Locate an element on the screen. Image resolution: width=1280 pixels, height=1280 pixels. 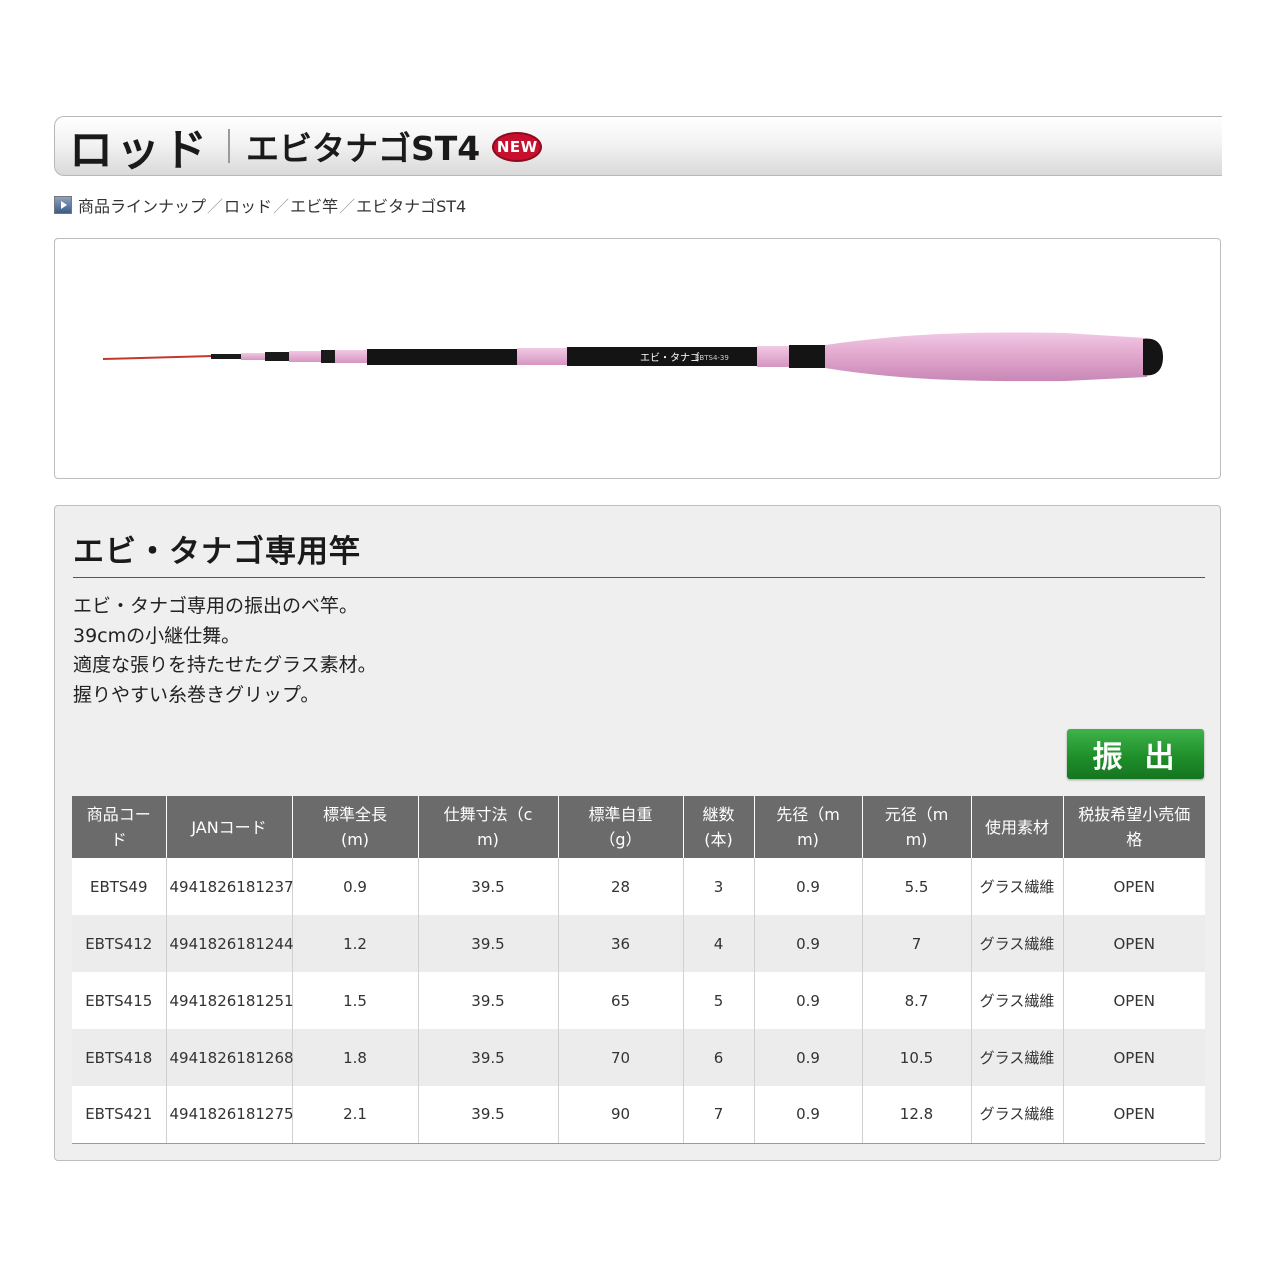
description-line: 適度な張りを持たせたグラス素材。 is located at coordinates (225, 665).